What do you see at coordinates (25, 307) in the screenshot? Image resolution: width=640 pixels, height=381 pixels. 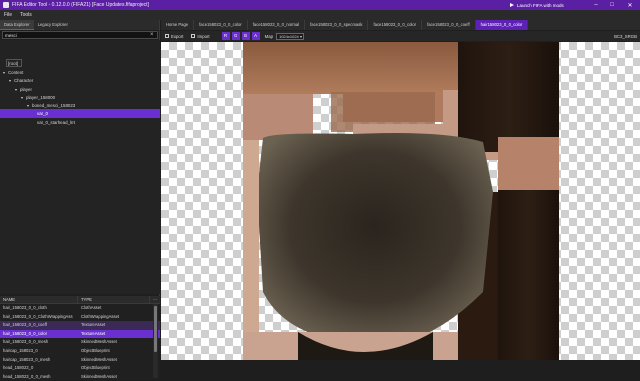 I see `cell-name: hair_158023_0_0_cloth` at bounding box center [25, 307].